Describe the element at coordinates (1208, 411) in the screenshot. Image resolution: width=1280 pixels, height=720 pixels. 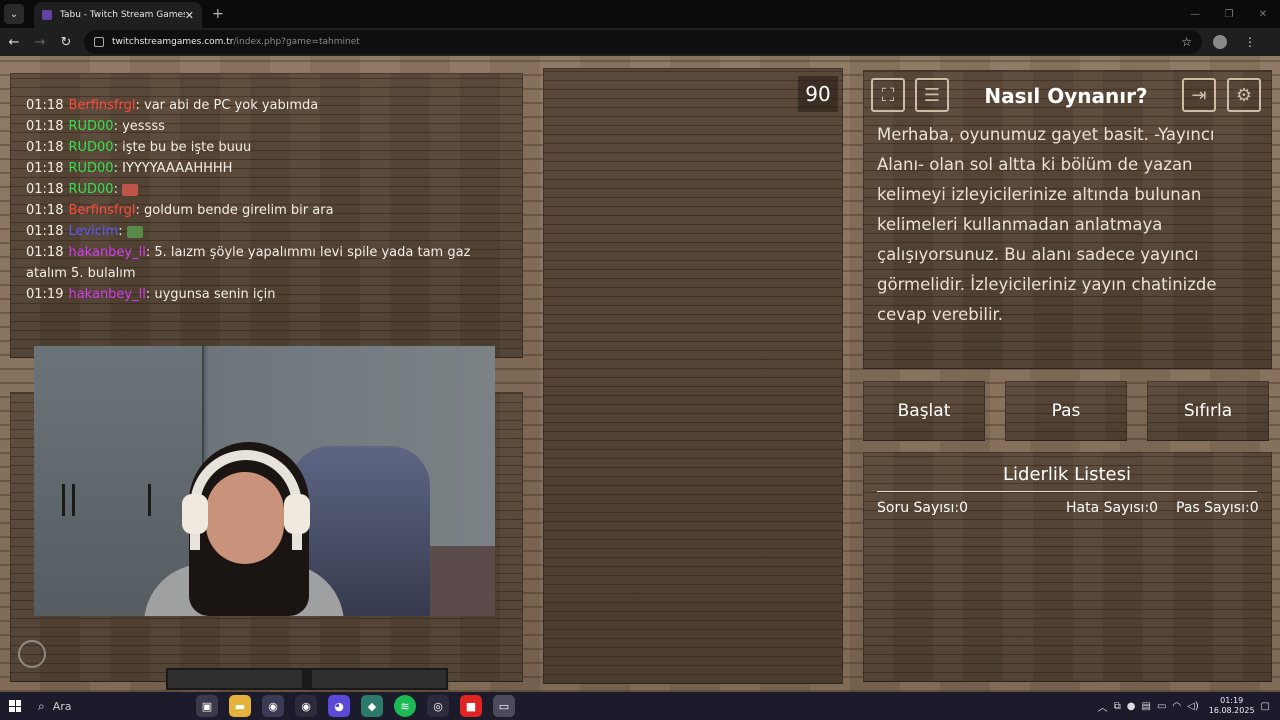
I see `reset-button: Sıfırla` at that location.